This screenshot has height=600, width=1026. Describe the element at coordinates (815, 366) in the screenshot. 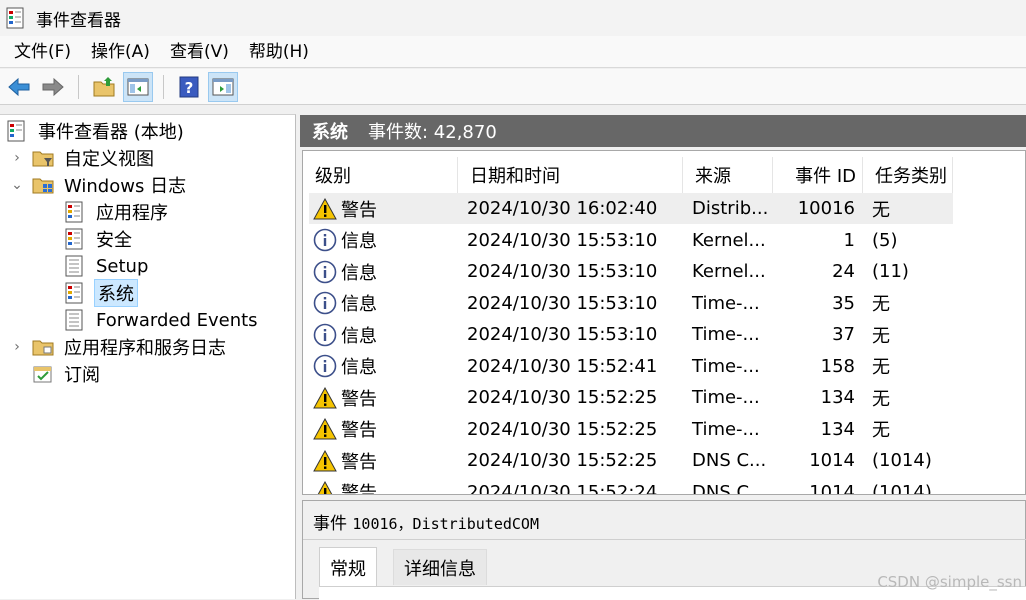

I see `event-id: 158` at that location.